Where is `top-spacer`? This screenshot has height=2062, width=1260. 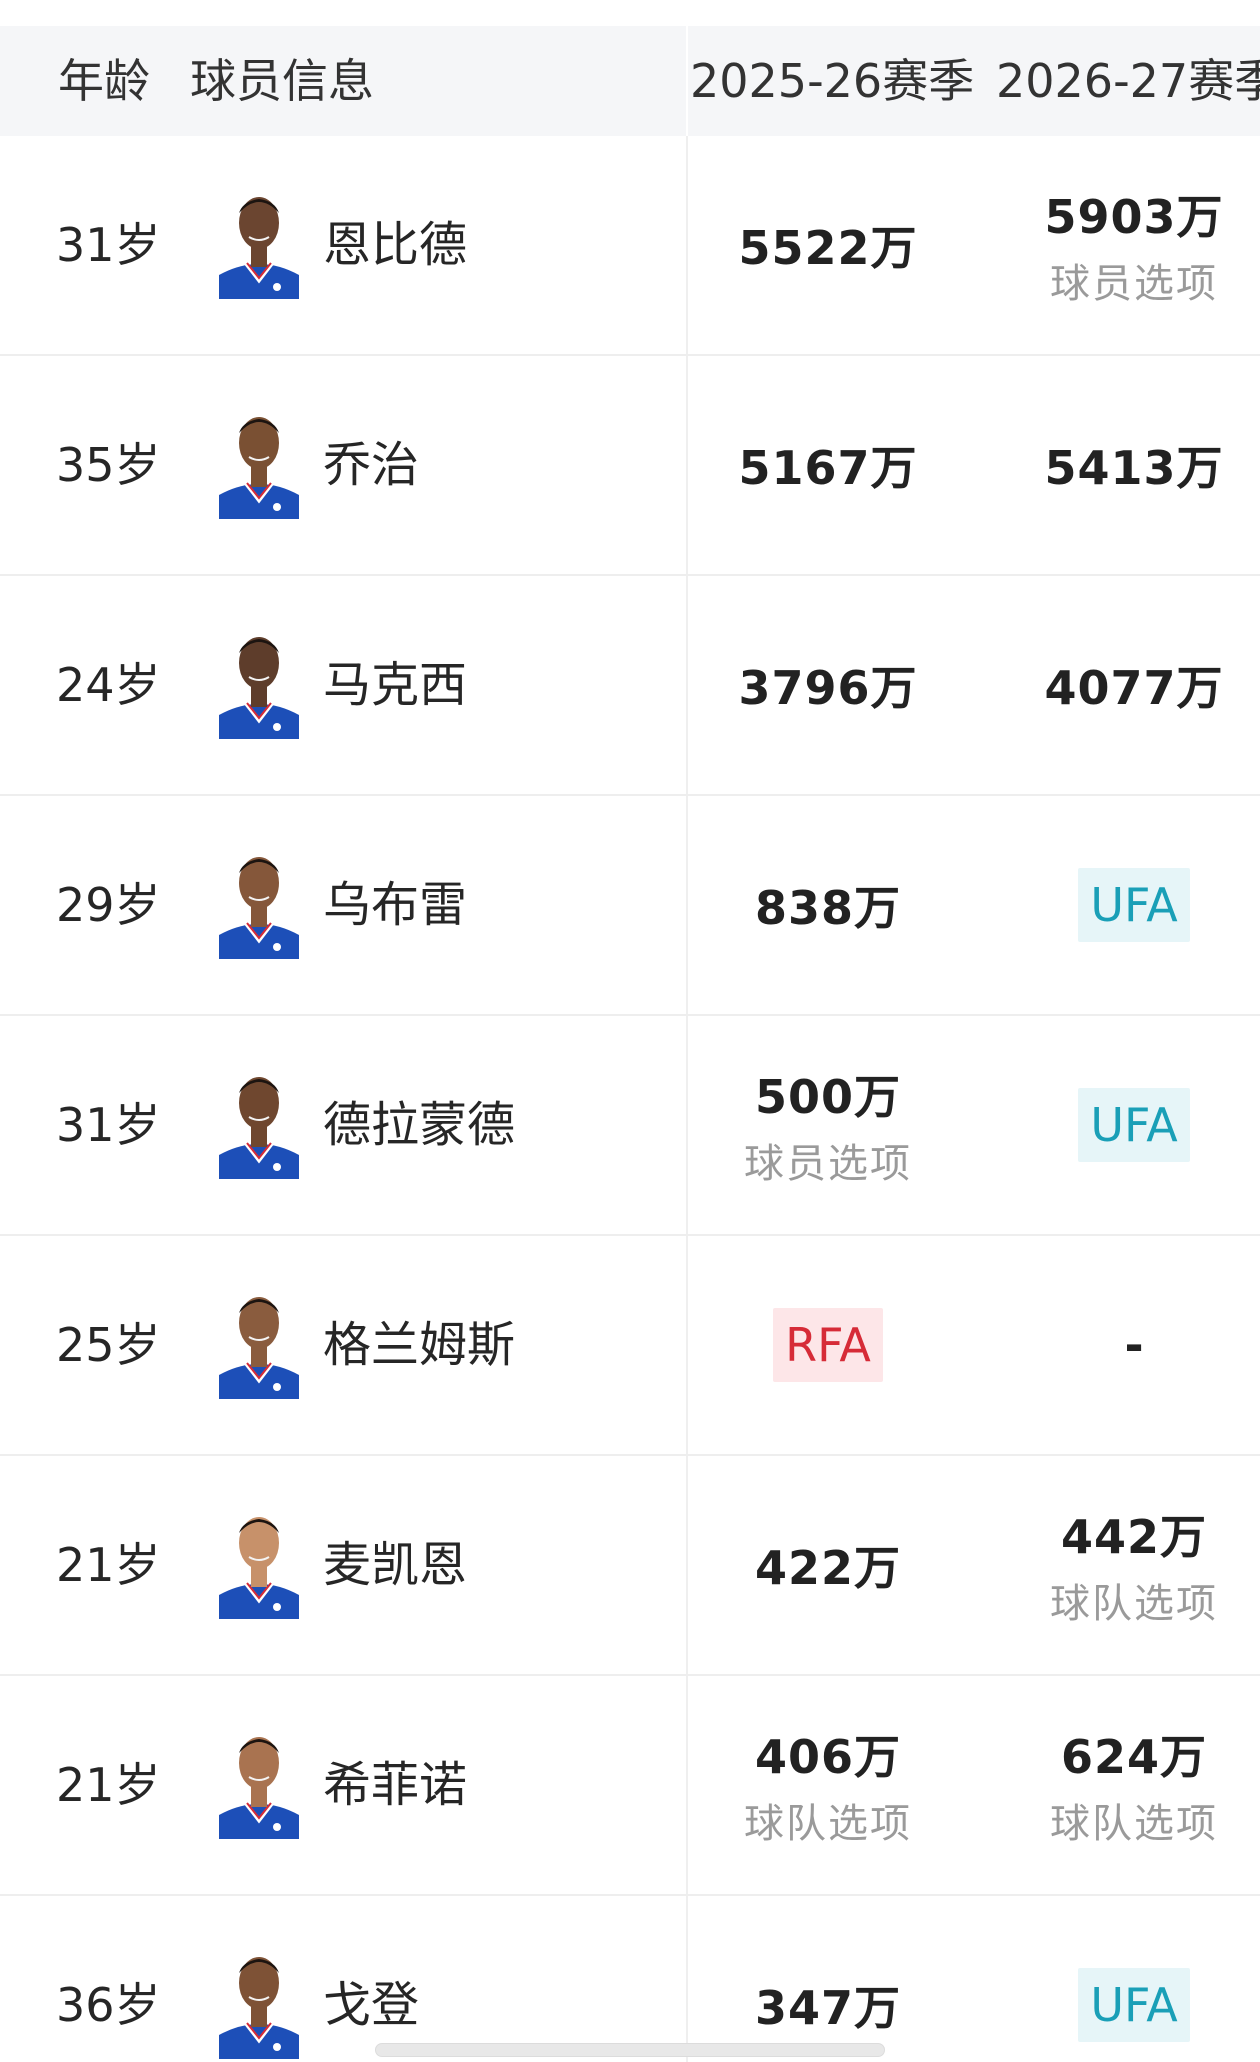 top-spacer is located at coordinates (630, 13).